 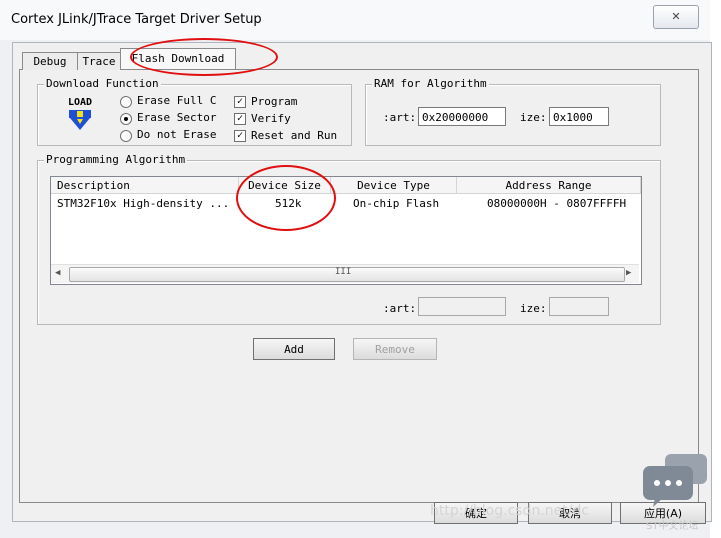 What do you see at coordinates (136, 19) in the screenshot?
I see `window-title: Cortex JLink/JTrace Target Driver Setup` at bounding box center [136, 19].